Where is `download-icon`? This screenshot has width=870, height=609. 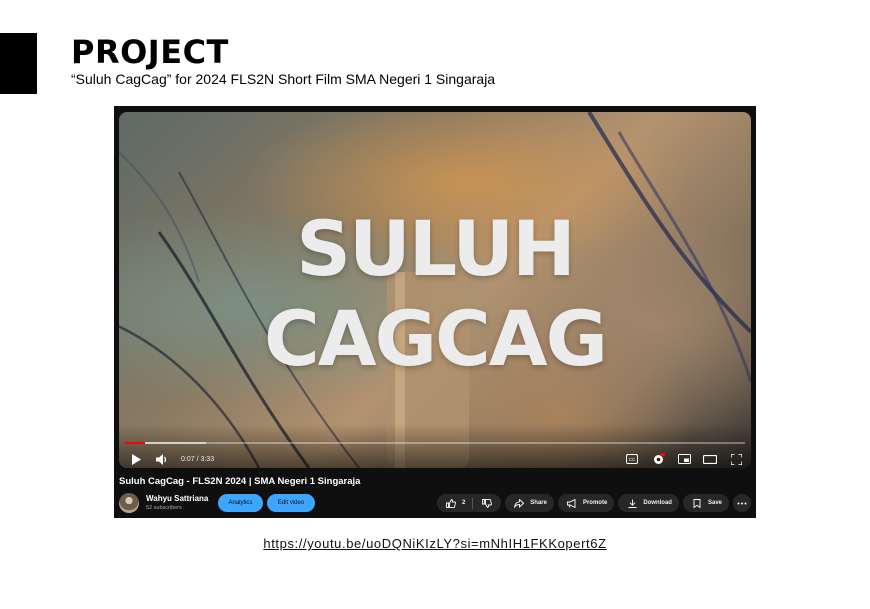 download-icon is located at coordinates (632, 503).